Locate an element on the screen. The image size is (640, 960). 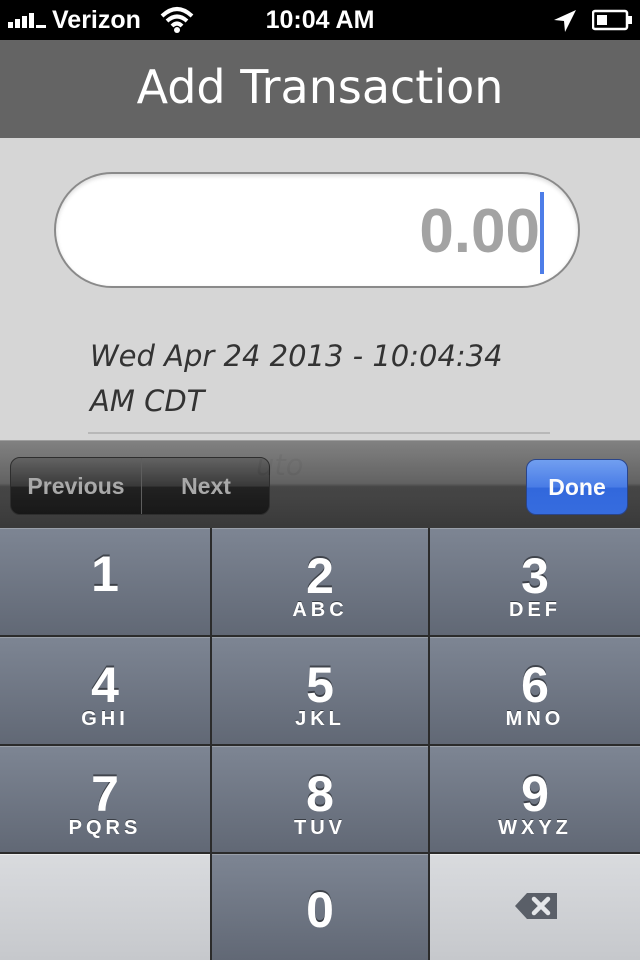
done-button: Done is located at coordinates (577, 487).